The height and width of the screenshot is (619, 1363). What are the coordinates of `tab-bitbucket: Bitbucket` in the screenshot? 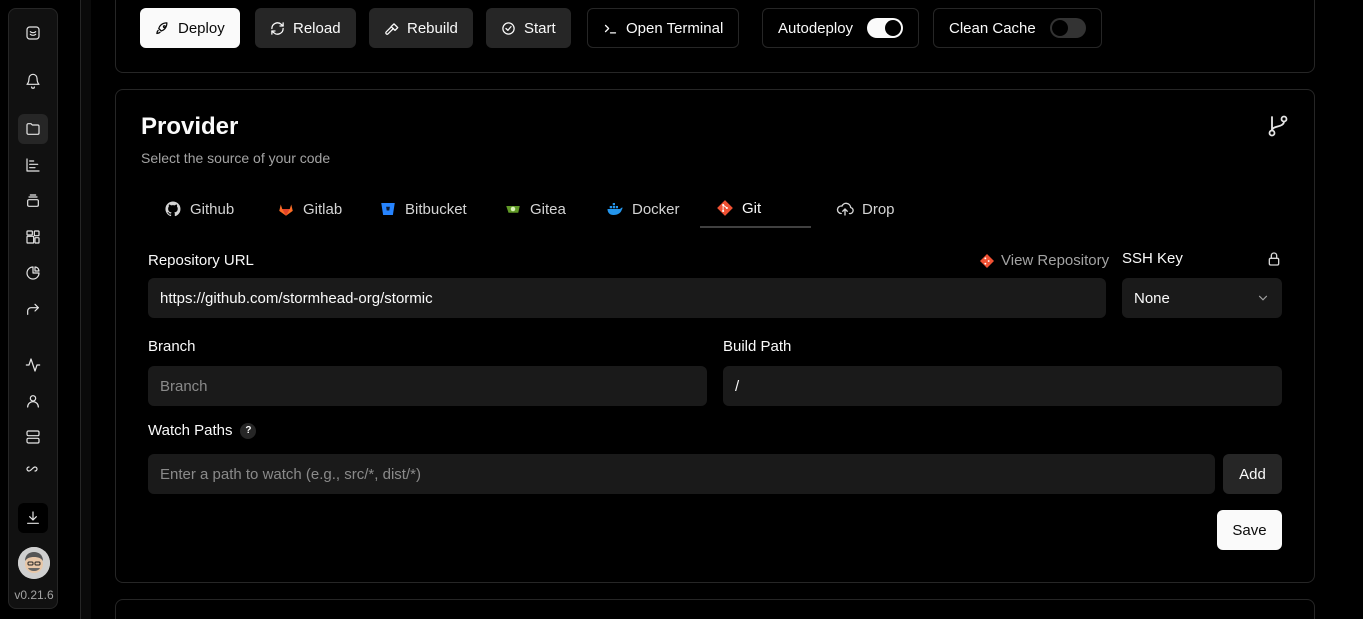 It's located at (423, 209).